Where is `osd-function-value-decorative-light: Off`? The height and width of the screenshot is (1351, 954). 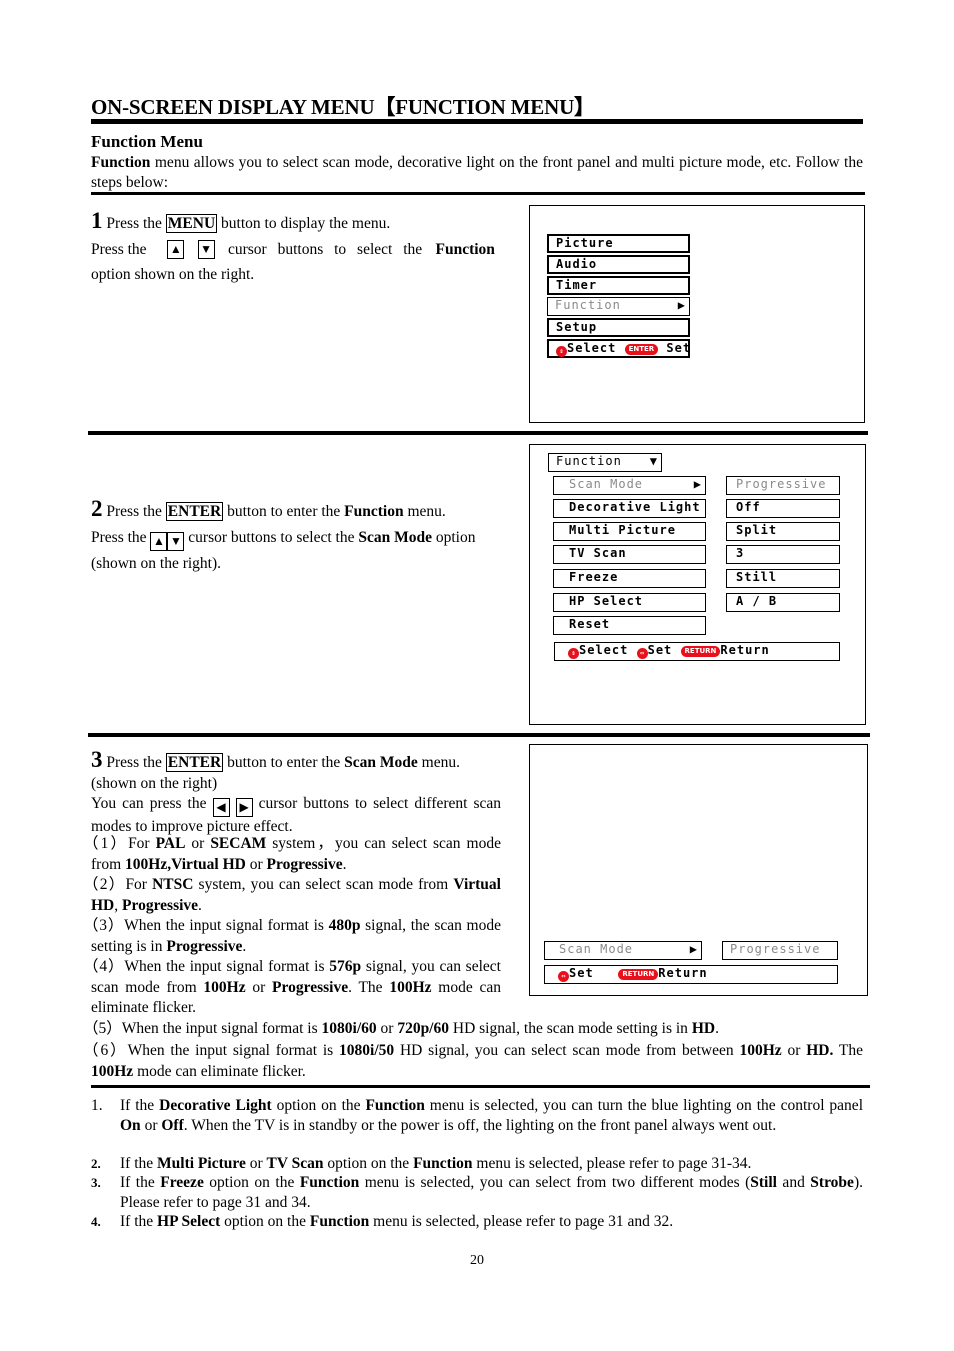 osd-function-value-decorative-light: Off is located at coordinates (783, 508).